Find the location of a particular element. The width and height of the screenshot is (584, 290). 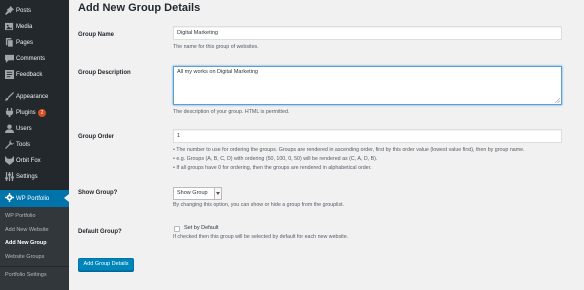

sidebar-item-label: Tools is located at coordinates (23, 145).